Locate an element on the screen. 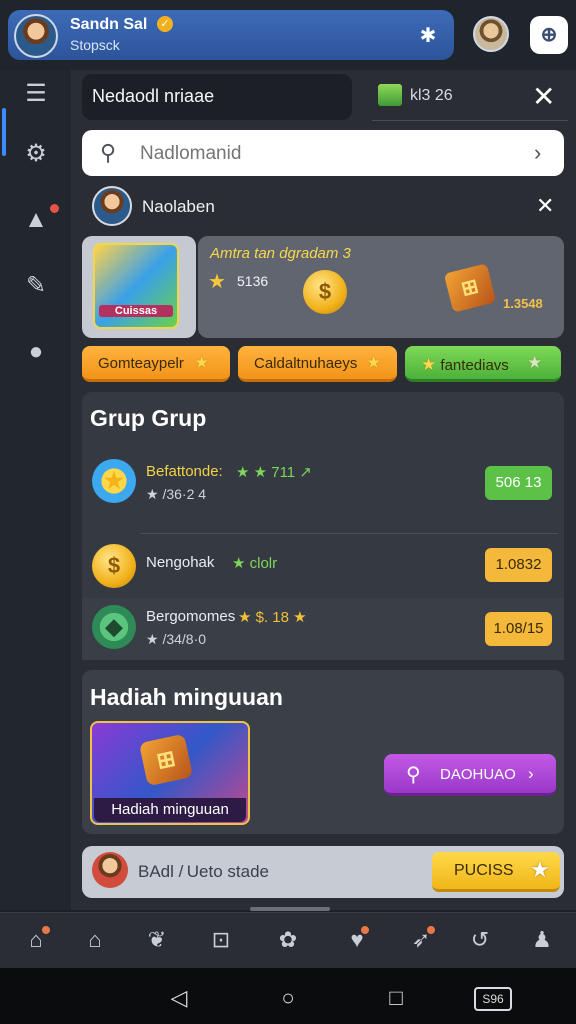  pill-label: Caldaltnuhaeys is located at coordinates (306, 363).